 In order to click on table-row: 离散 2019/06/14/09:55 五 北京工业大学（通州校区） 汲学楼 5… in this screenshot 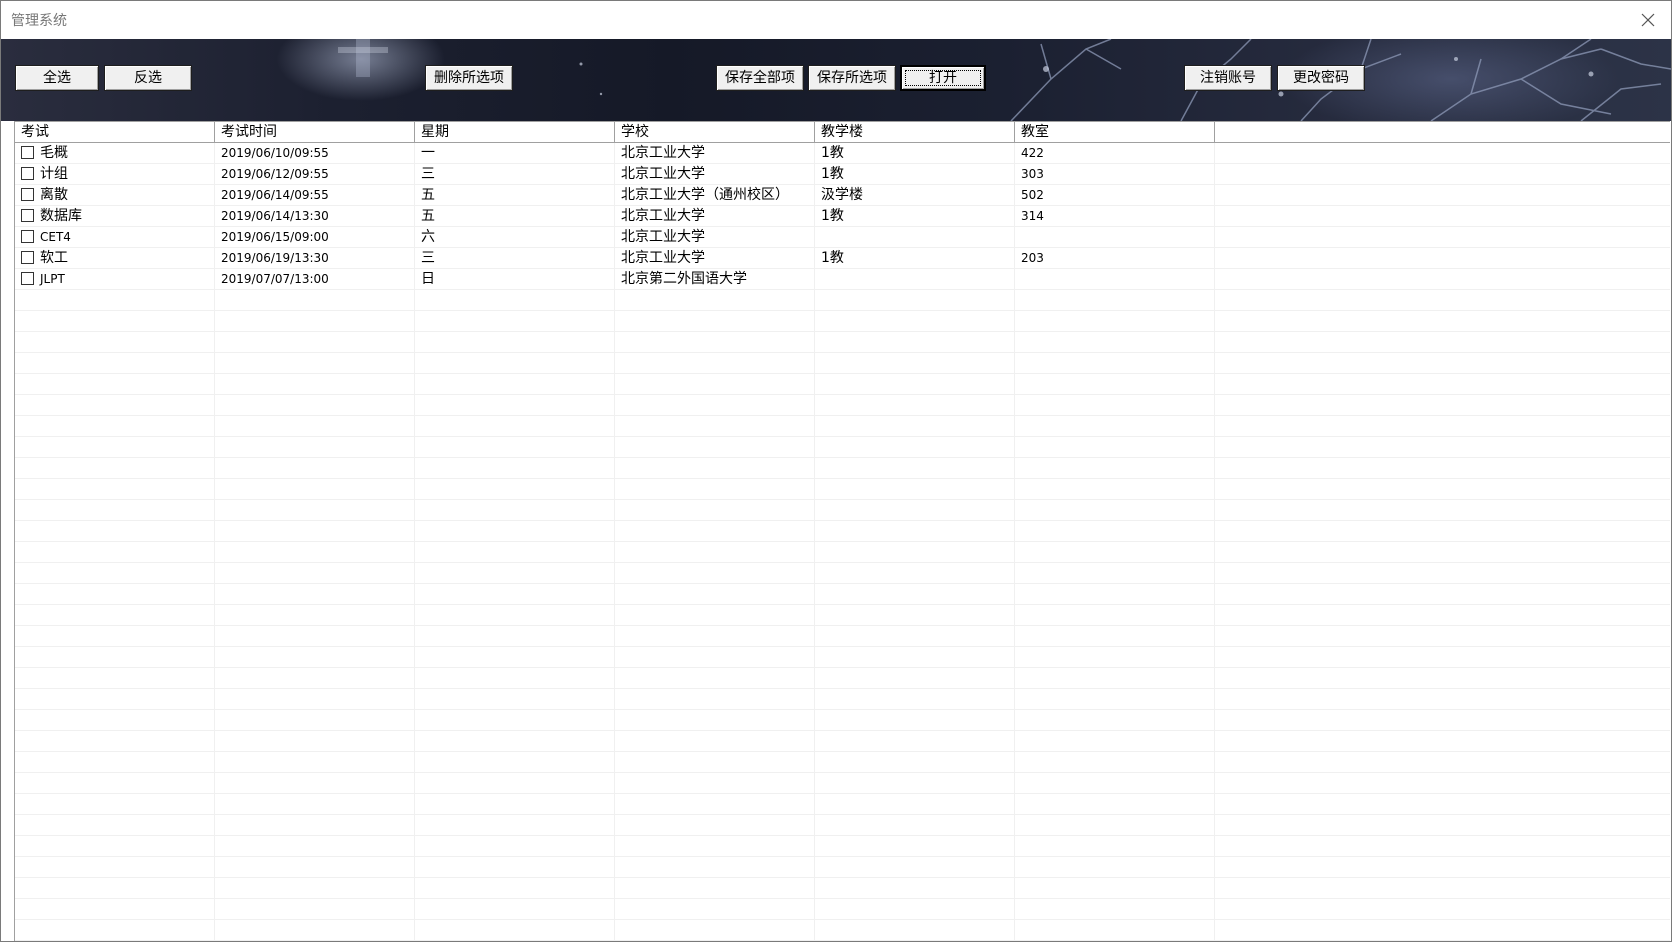, I will do `click(842, 195)`.